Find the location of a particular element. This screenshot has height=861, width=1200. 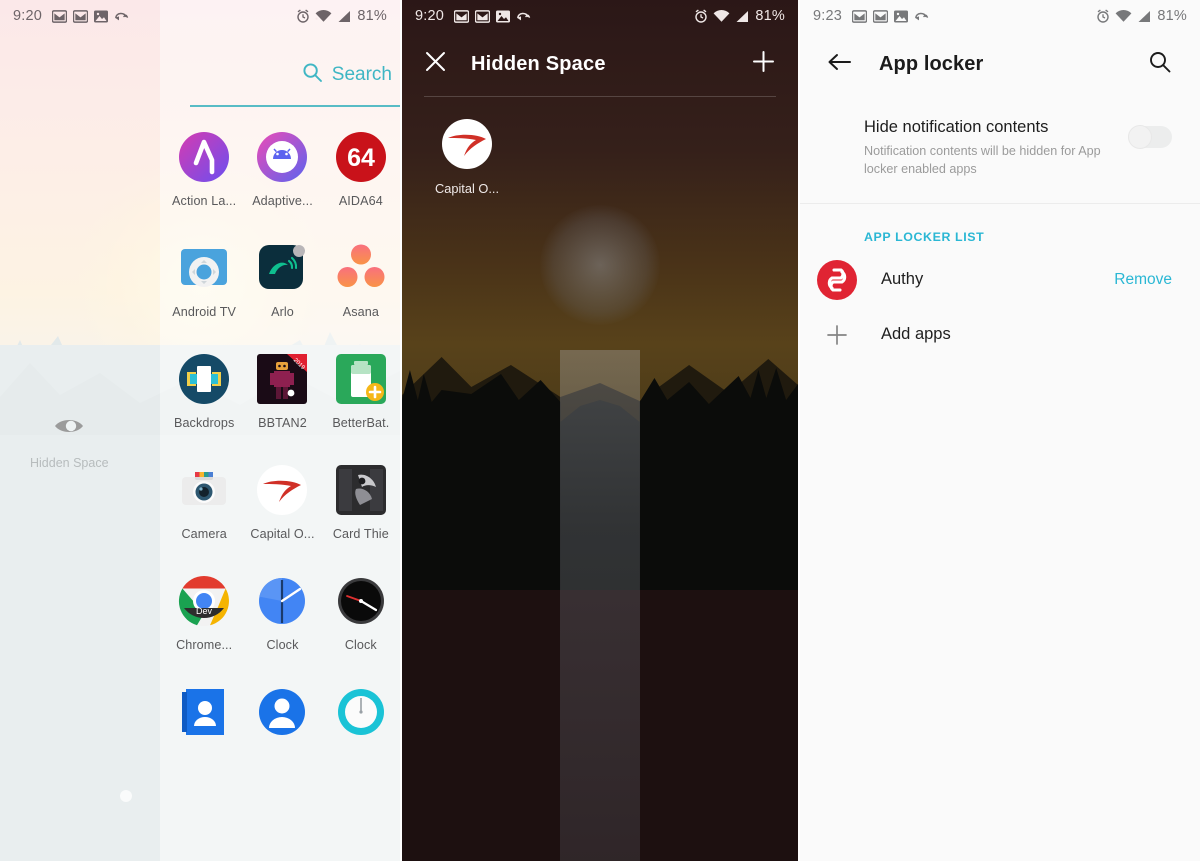

google-contacts-icon is located at coordinates (282, 712).